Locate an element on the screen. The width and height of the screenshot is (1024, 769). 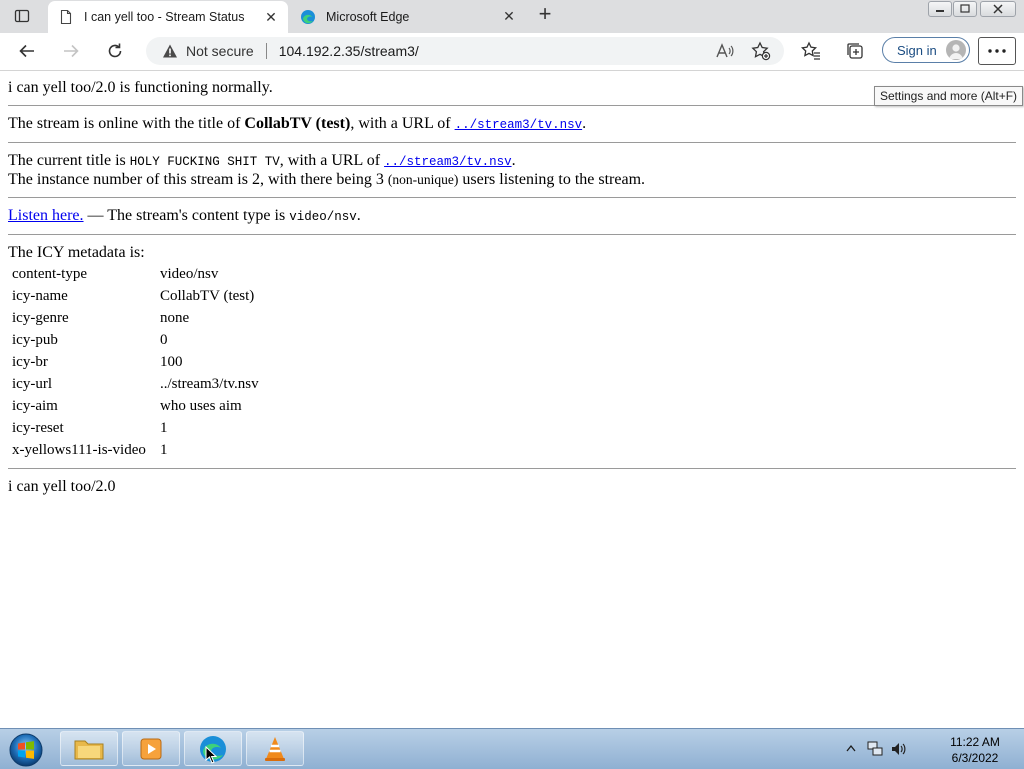
metadata-heading: The ICY metadata is: is located at coordinates (76, 252).